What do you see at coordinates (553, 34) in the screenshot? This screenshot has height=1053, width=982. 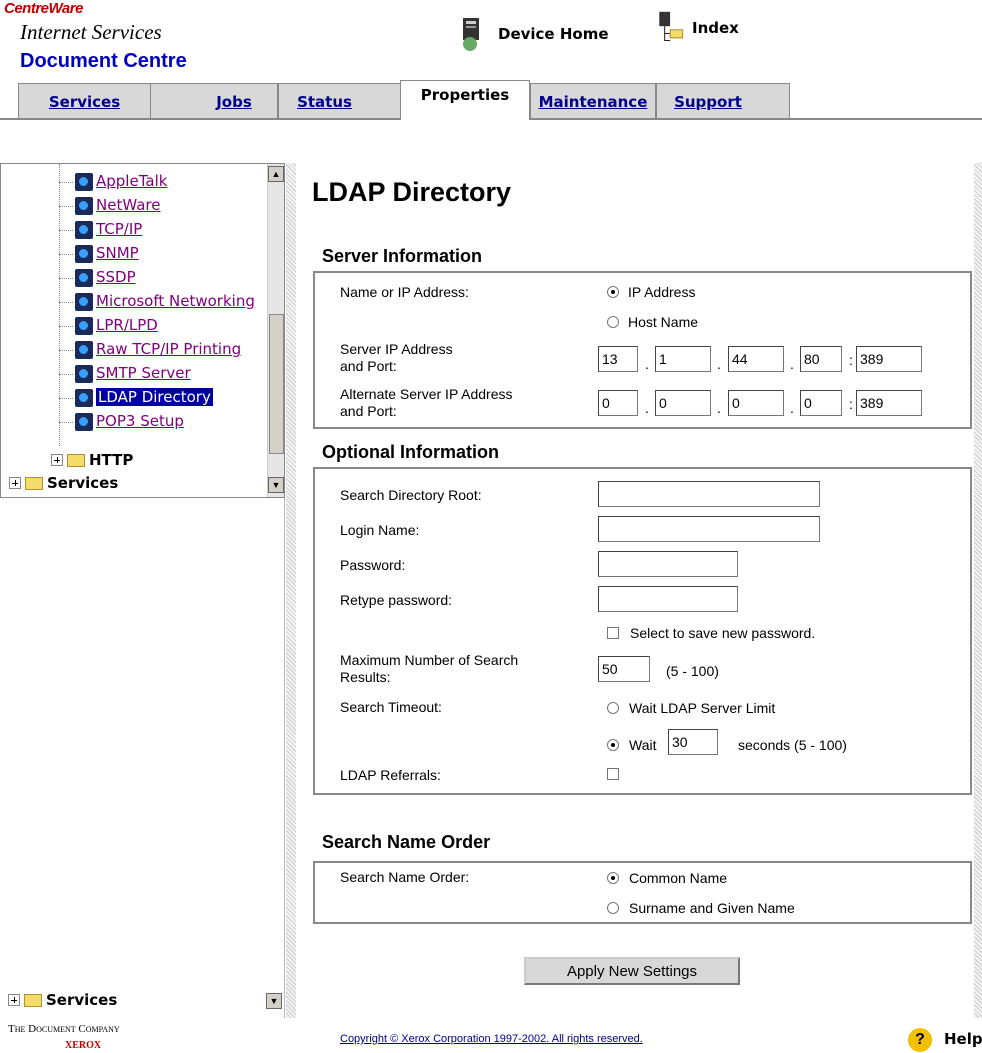 I see `device-home-label: Device Home` at bounding box center [553, 34].